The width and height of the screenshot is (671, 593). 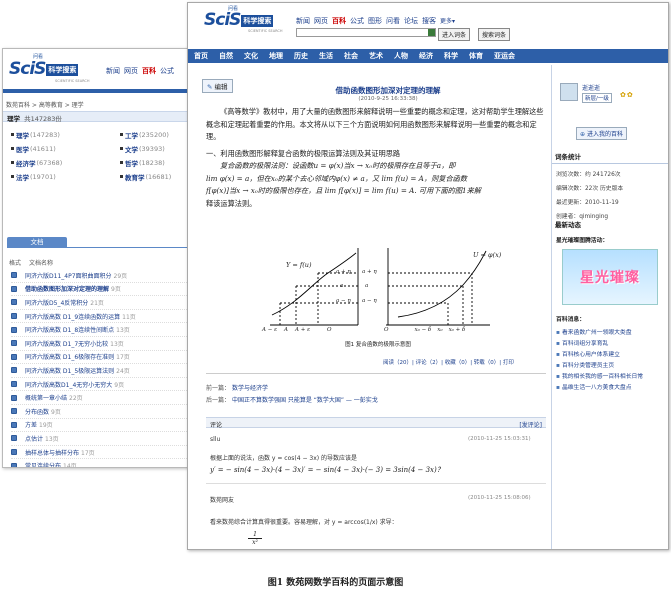 I want to click on wiki-news-item: ▪ 看来函数广州一领眼大类盘, so click(x=610, y=331).